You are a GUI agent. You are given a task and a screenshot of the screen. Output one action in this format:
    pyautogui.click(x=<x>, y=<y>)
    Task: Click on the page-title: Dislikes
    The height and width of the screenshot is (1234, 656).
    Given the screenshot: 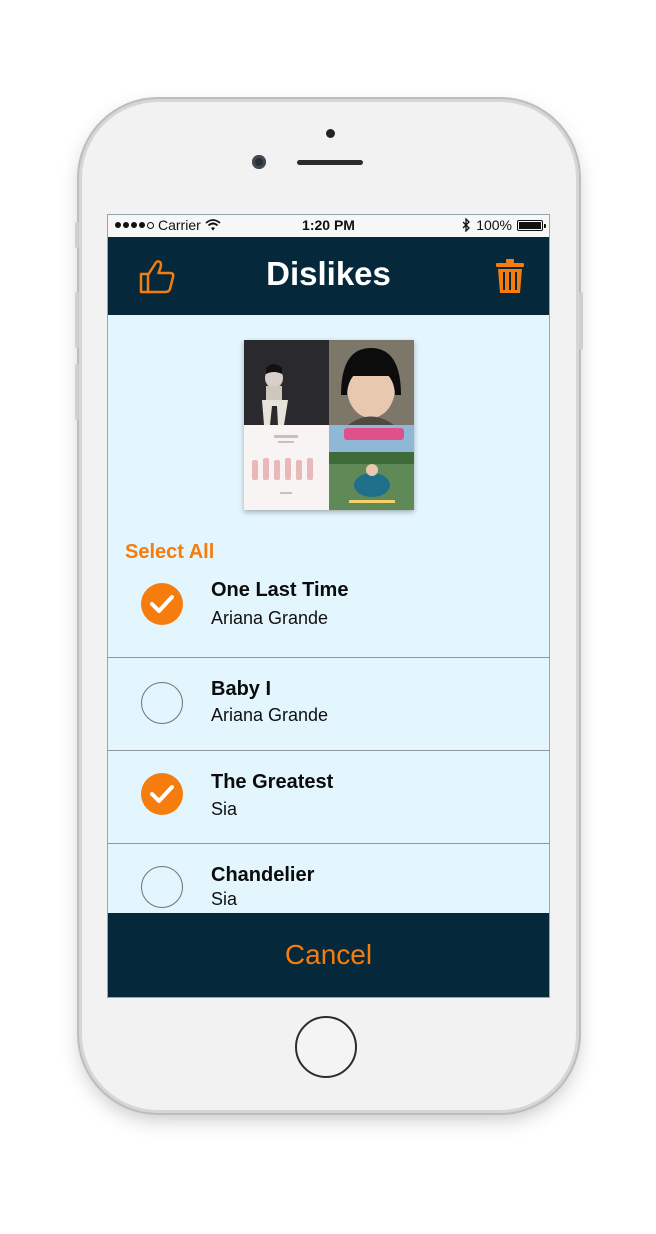 What is the action you would take?
    pyautogui.click(x=328, y=273)
    